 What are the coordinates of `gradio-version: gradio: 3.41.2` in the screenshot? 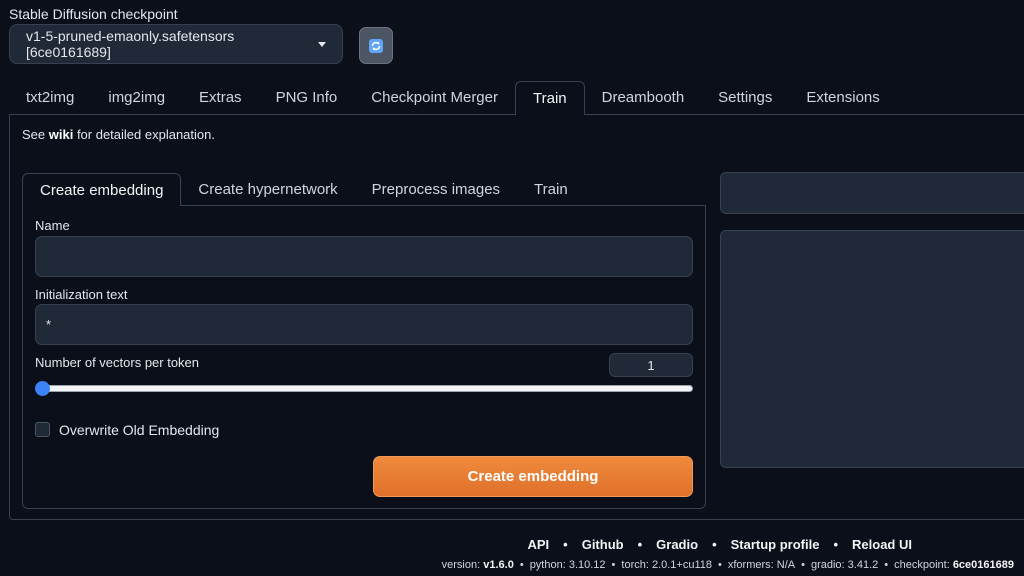 It's located at (844, 565).